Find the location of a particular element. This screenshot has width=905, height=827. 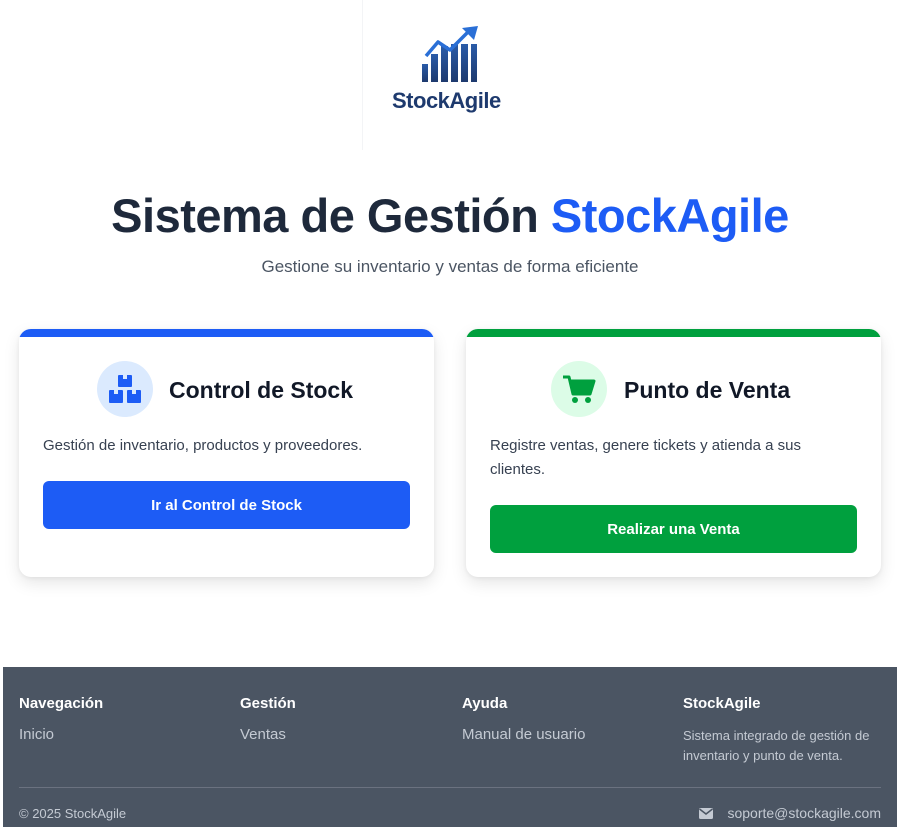

footer-heading: StockAgile is located at coordinates (722, 703).